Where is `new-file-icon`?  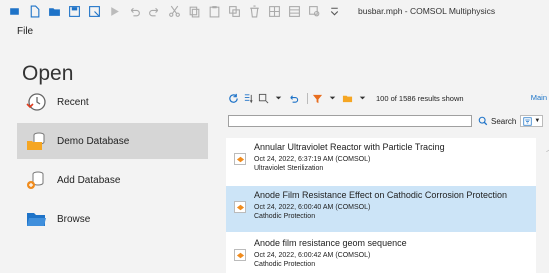
new-file-icon is located at coordinates (34, 11).